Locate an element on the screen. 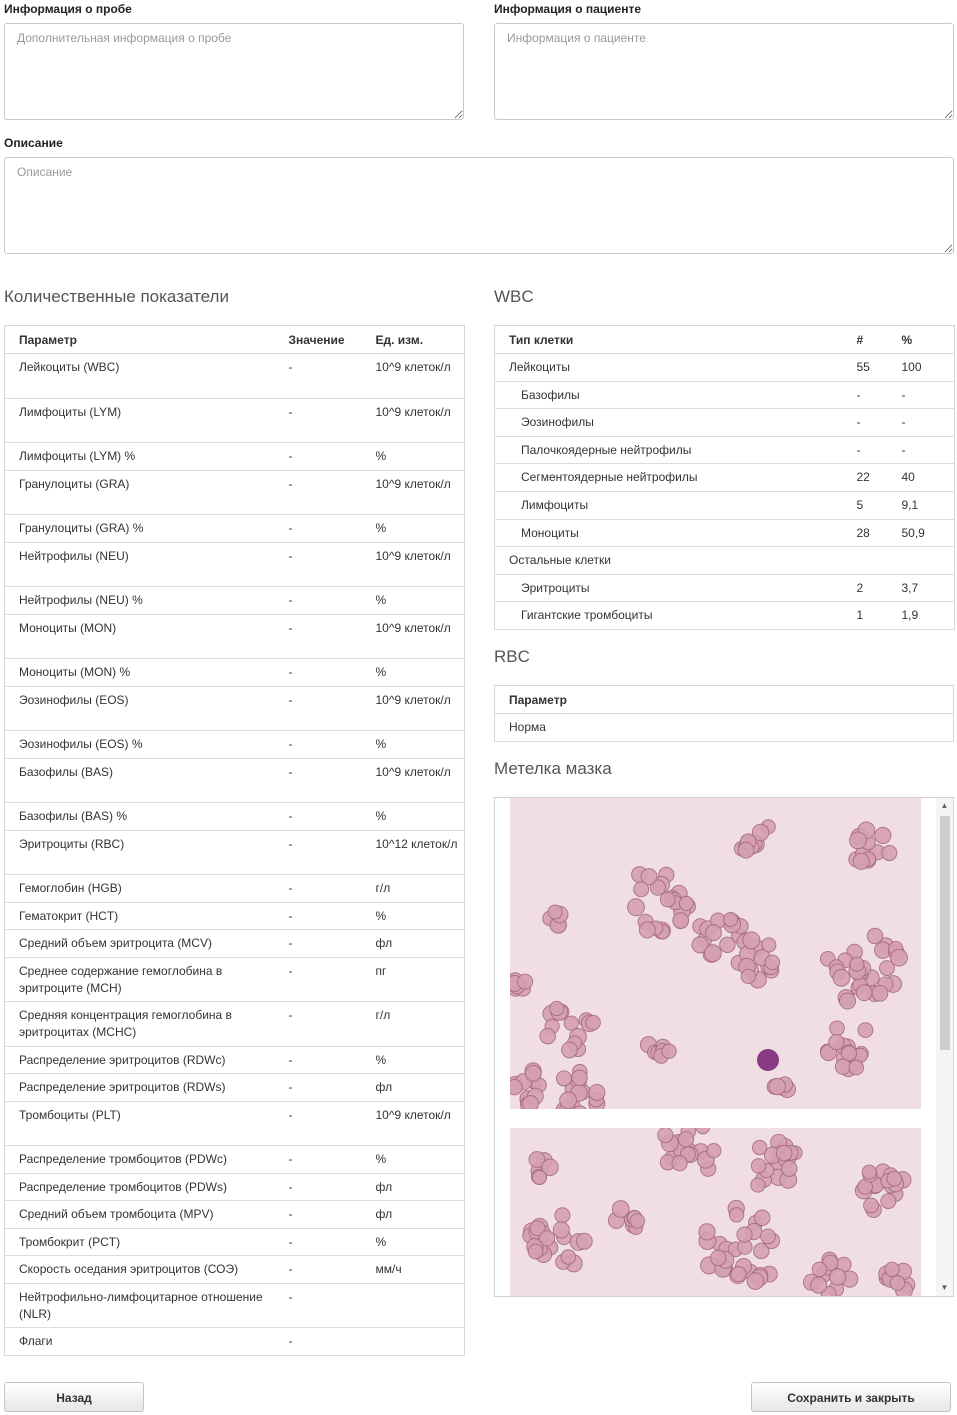 The height and width of the screenshot is (1415, 957). cell-type-cell: Гигантские тромбоциты is located at coordinates (675, 615).